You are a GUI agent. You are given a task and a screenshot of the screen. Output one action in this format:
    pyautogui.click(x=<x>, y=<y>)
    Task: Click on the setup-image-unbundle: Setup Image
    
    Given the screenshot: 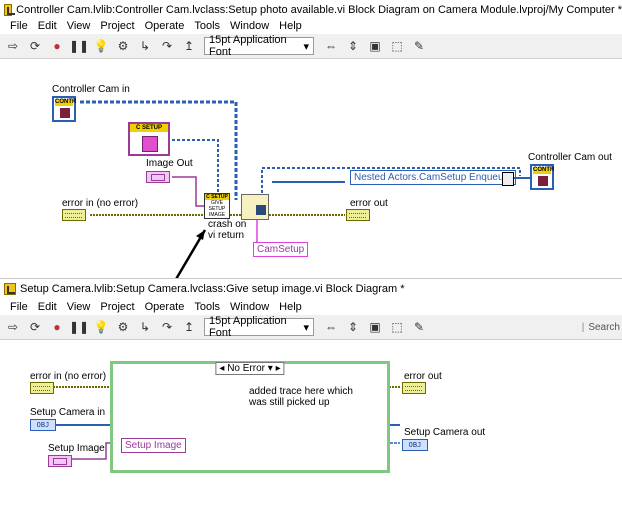 What is the action you would take?
    pyautogui.click(x=153, y=445)
    